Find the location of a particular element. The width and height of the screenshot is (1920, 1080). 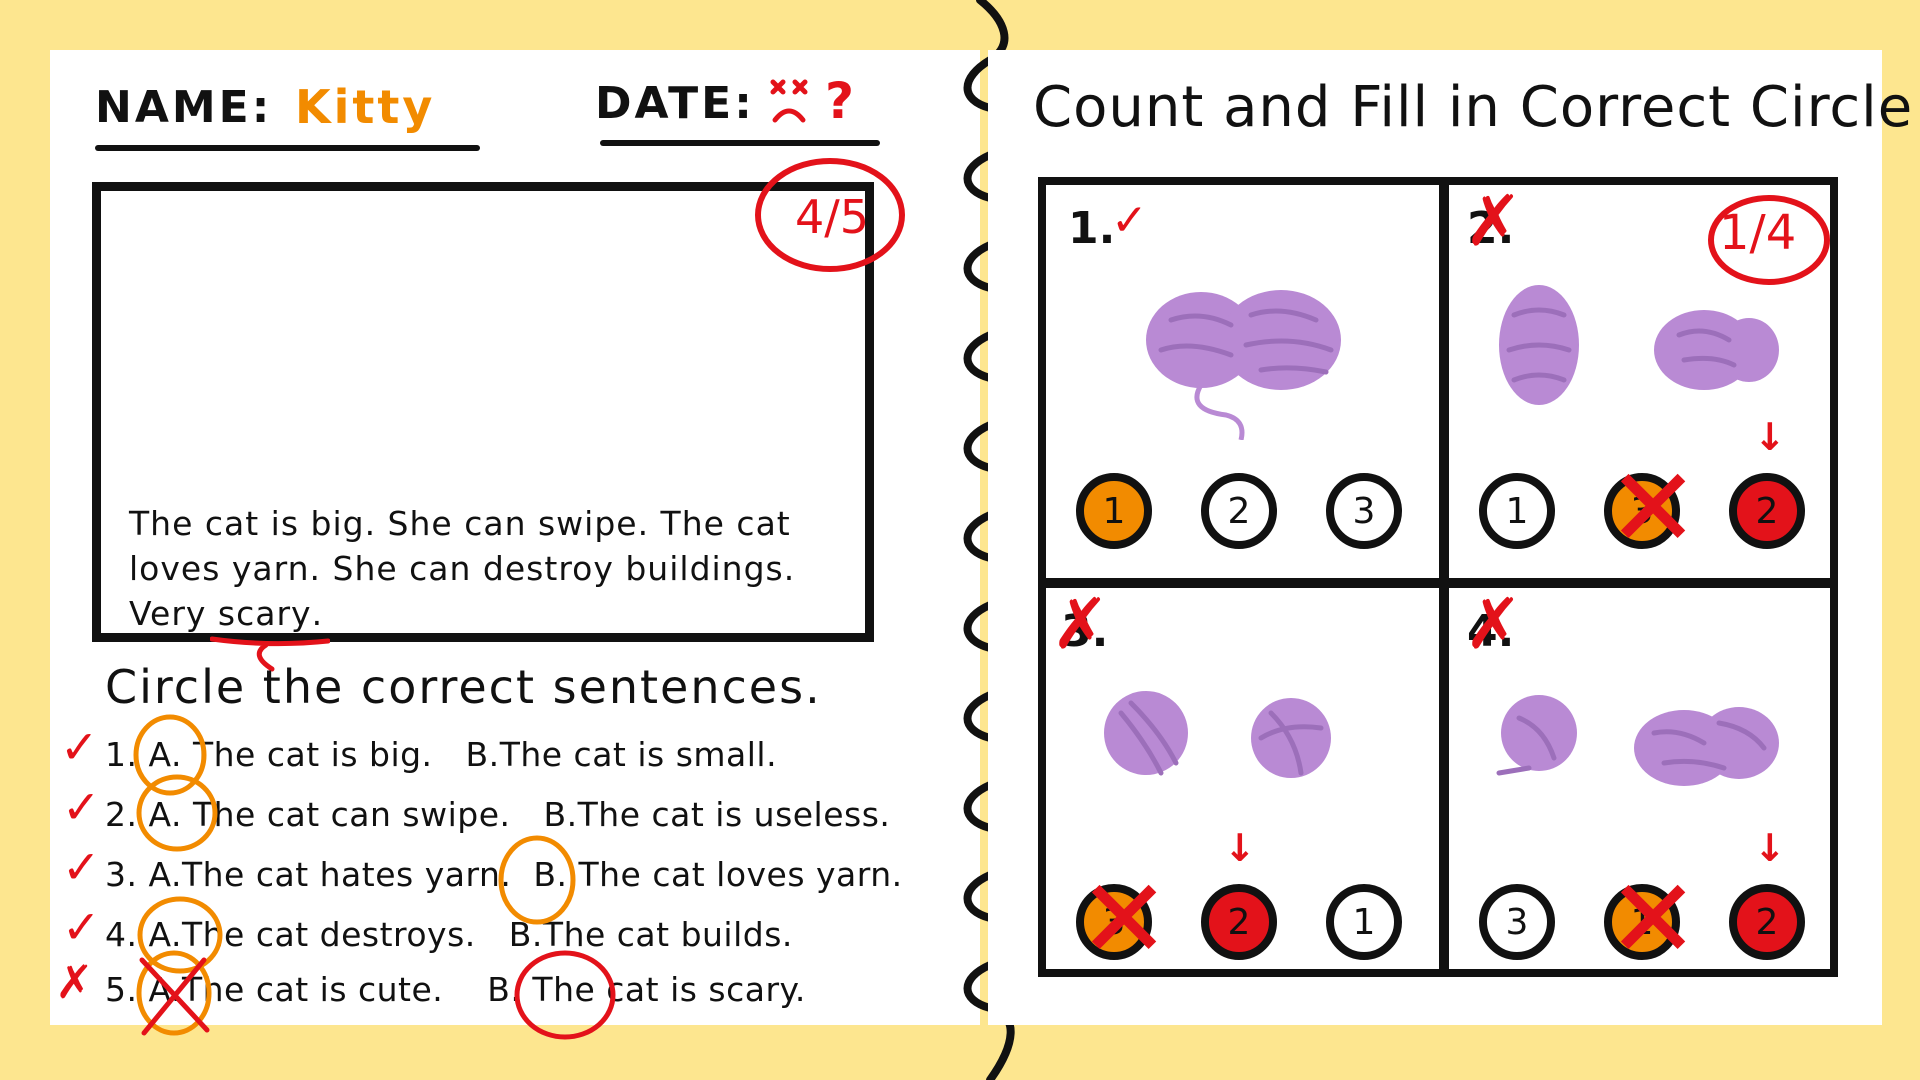

grid-divider-horizontal is located at coordinates (1438, 583).